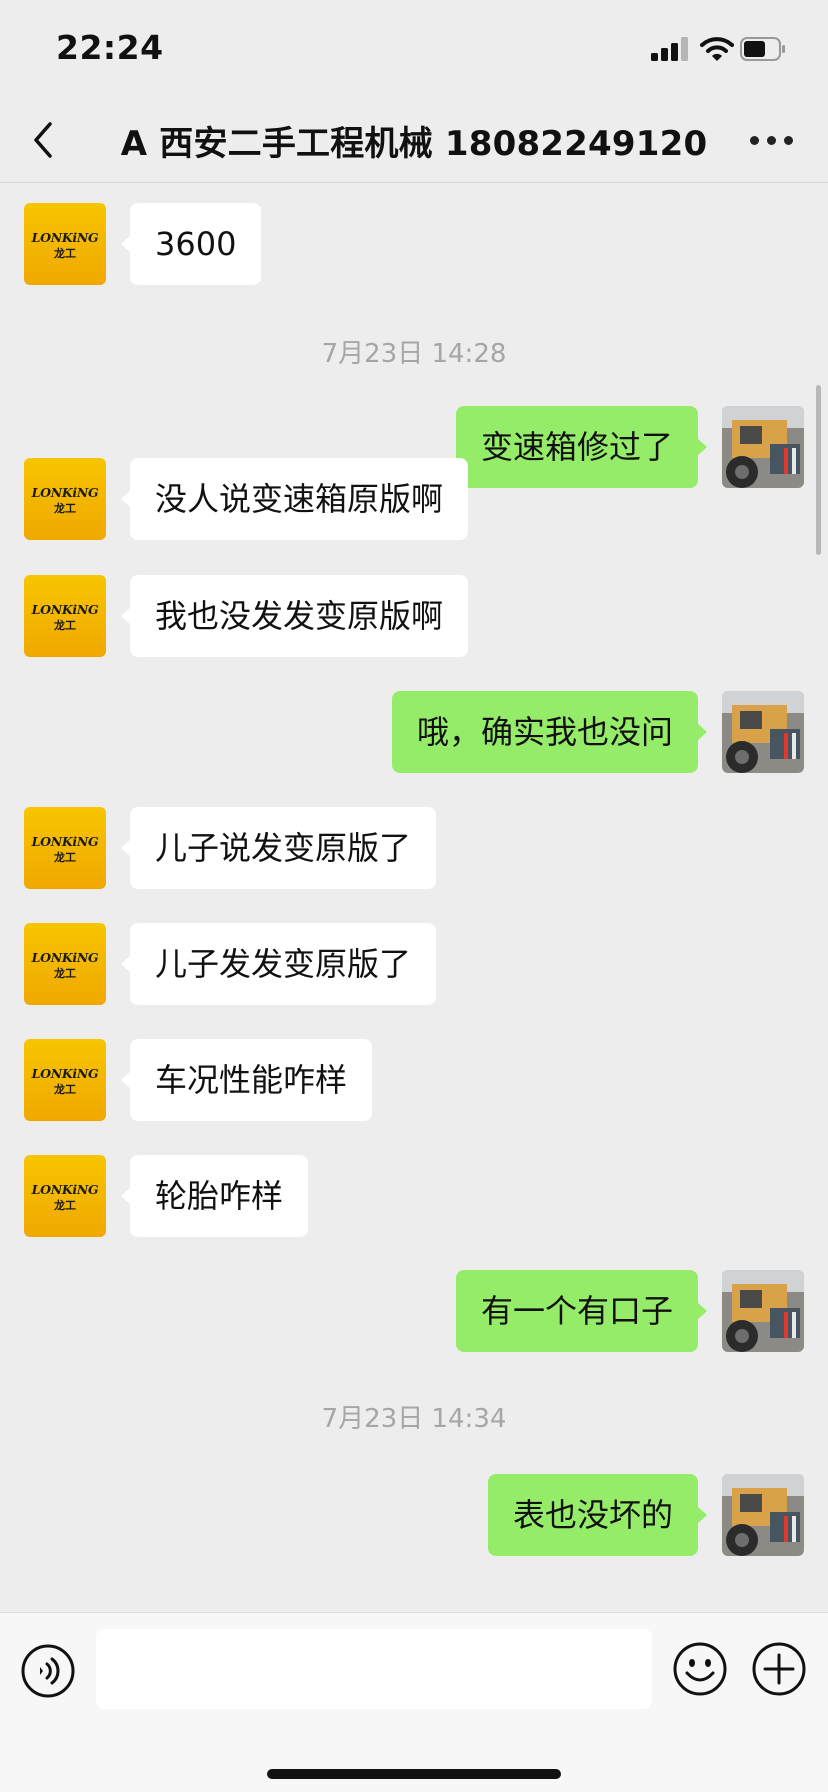  I want to click on chat-header: A 西安二手工程机械 18082249120, so click(414, 139).